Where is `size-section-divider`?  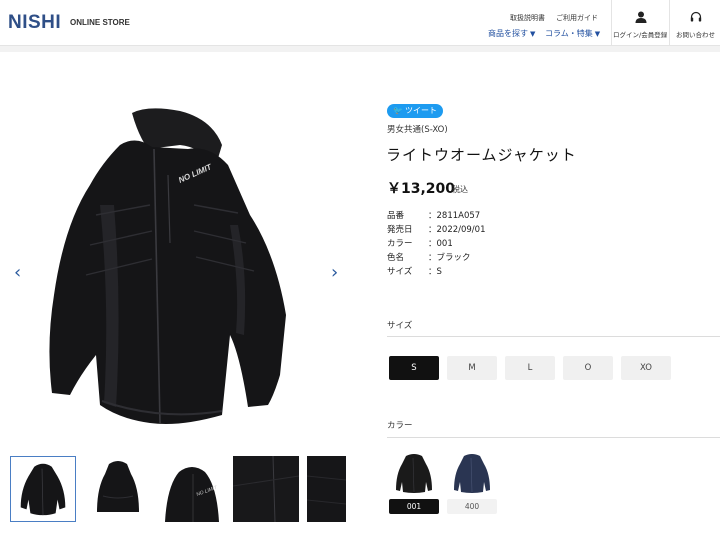 size-section-divider is located at coordinates (553, 336).